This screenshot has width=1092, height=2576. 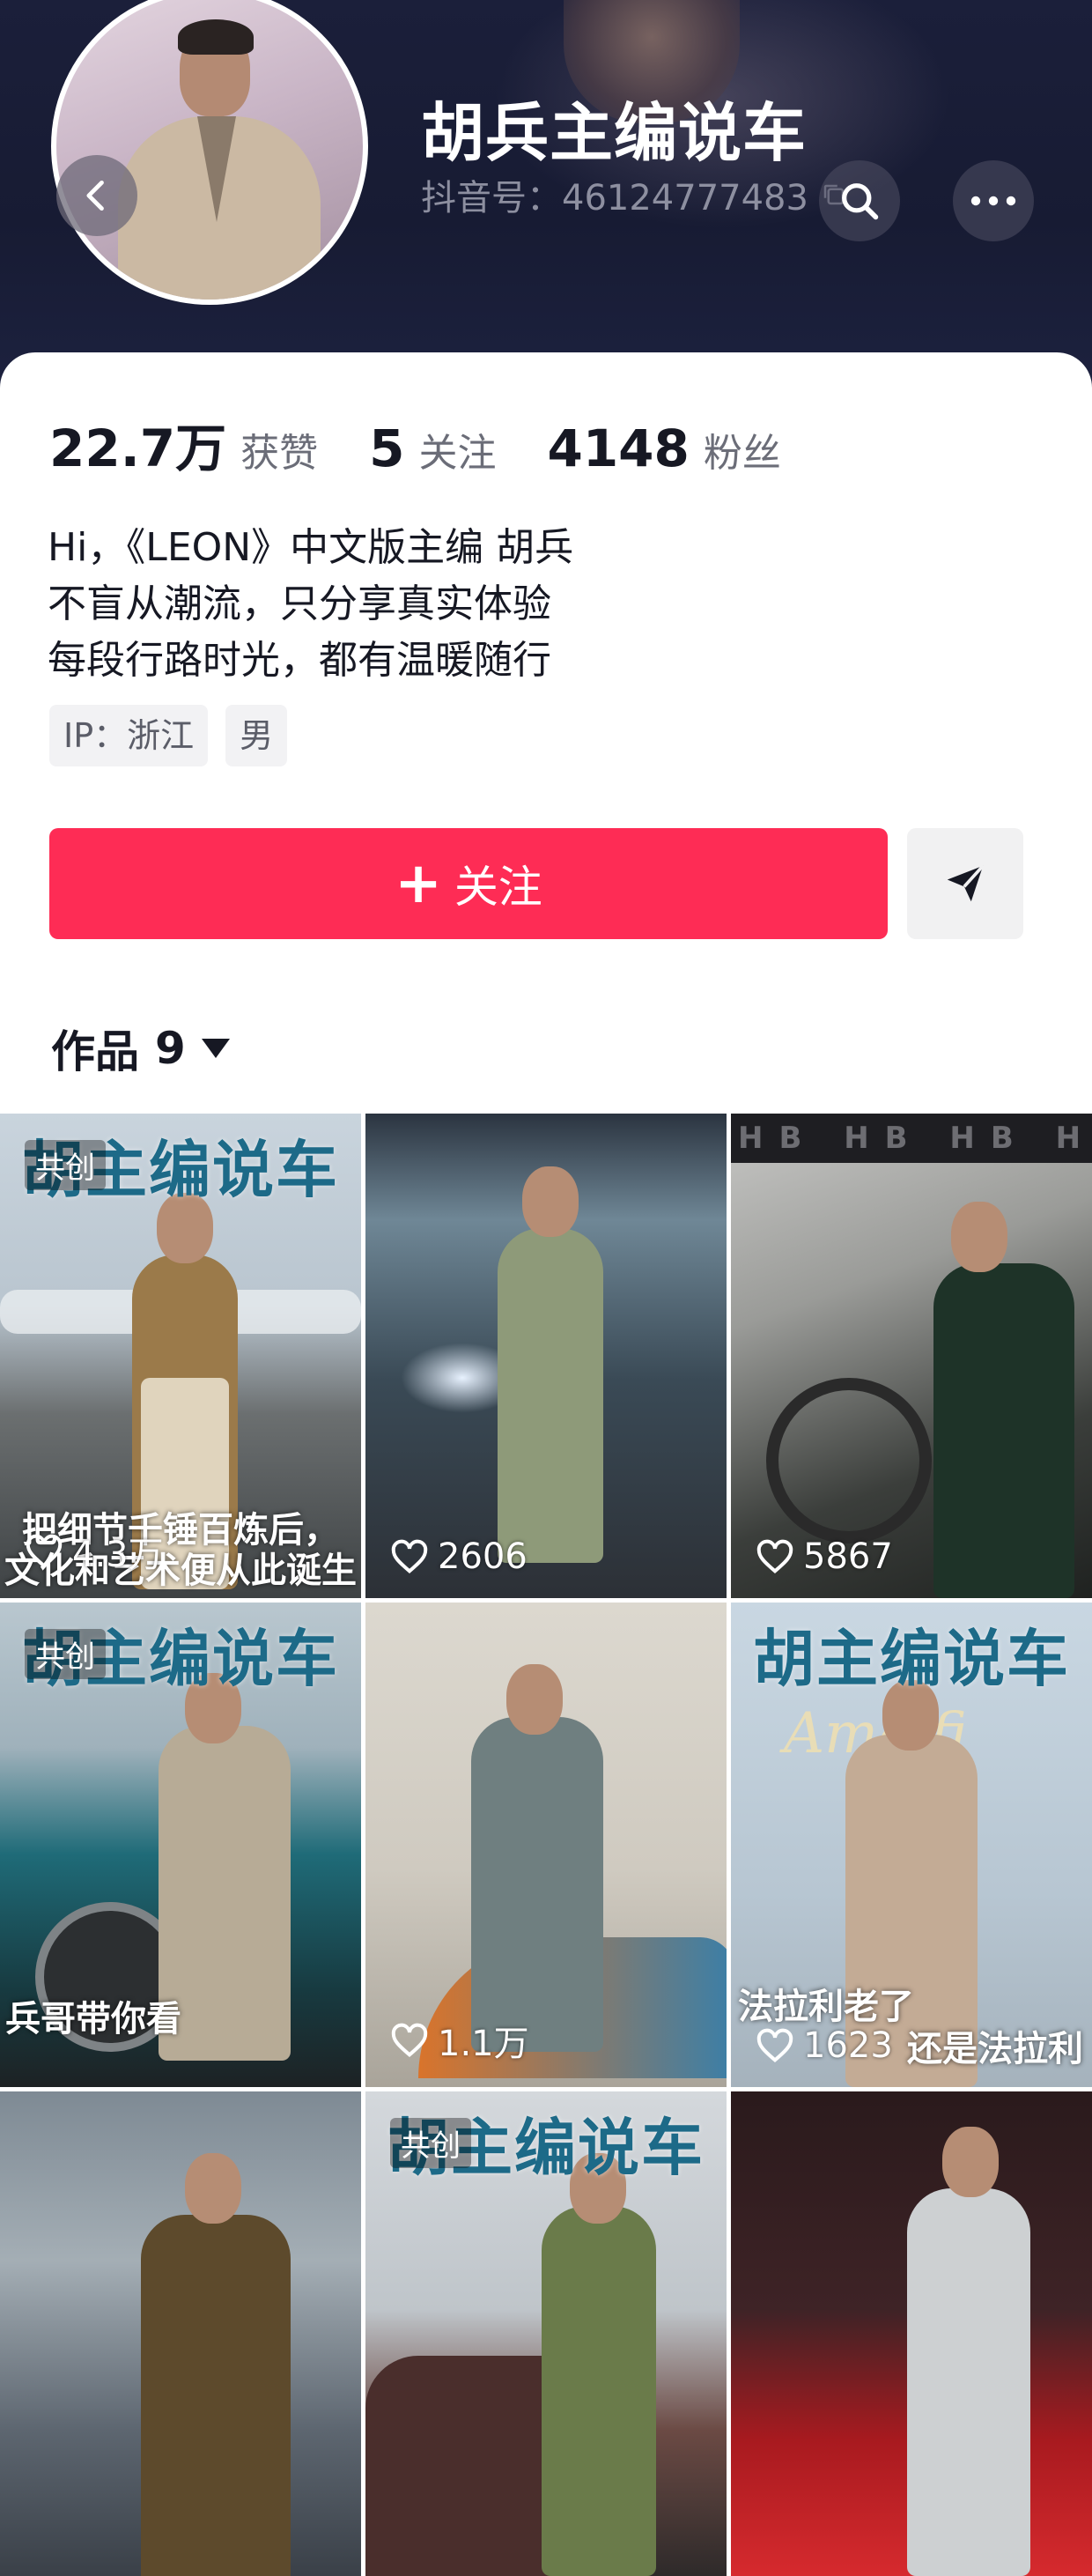 I want to click on tag-ip: IP：浙江, so click(x=129, y=736).